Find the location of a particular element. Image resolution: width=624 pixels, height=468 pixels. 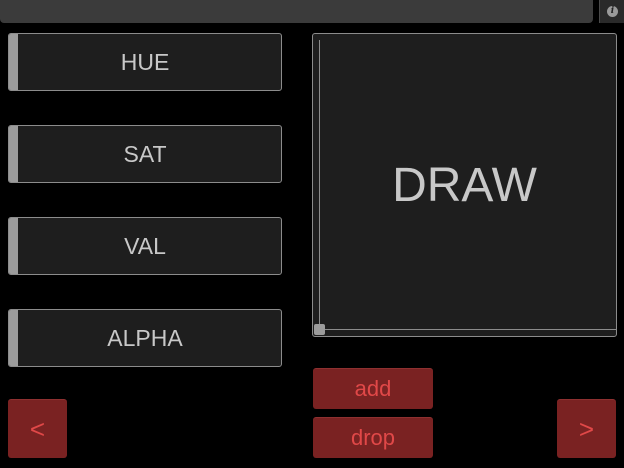

info-icon: i is located at coordinates (612, 11).